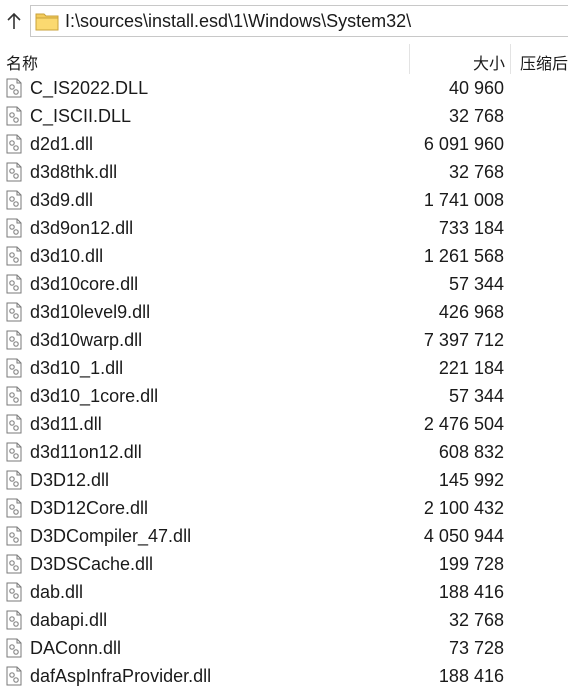 The height and width of the screenshot is (691, 568). What do you see at coordinates (284, 88) in the screenshot?
I see `file-row: C_IS2022.DLL 40 960` at bounding box center [284, 88].